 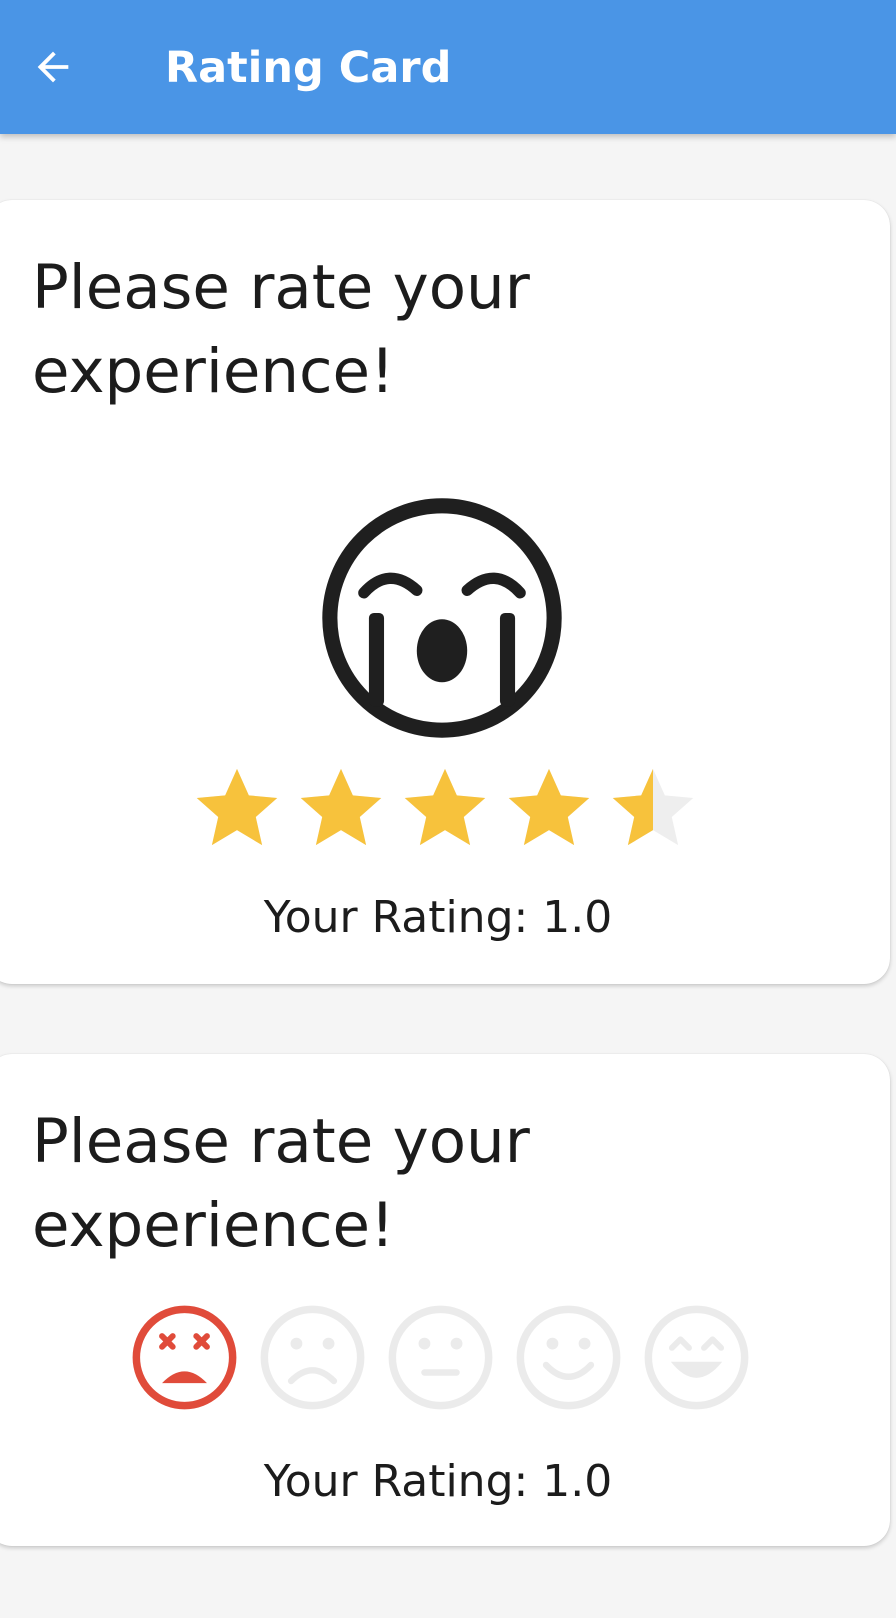 I want to click on emoji-rating-bar, so click(x=451, y=1359).